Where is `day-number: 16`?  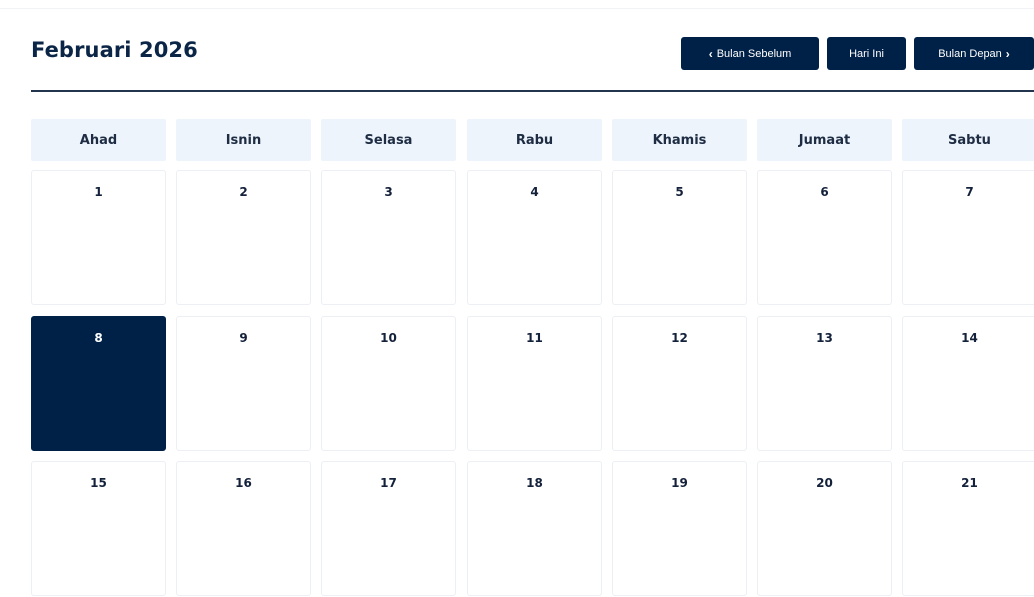
day-number: 16 is located at coordinates (243, 483).